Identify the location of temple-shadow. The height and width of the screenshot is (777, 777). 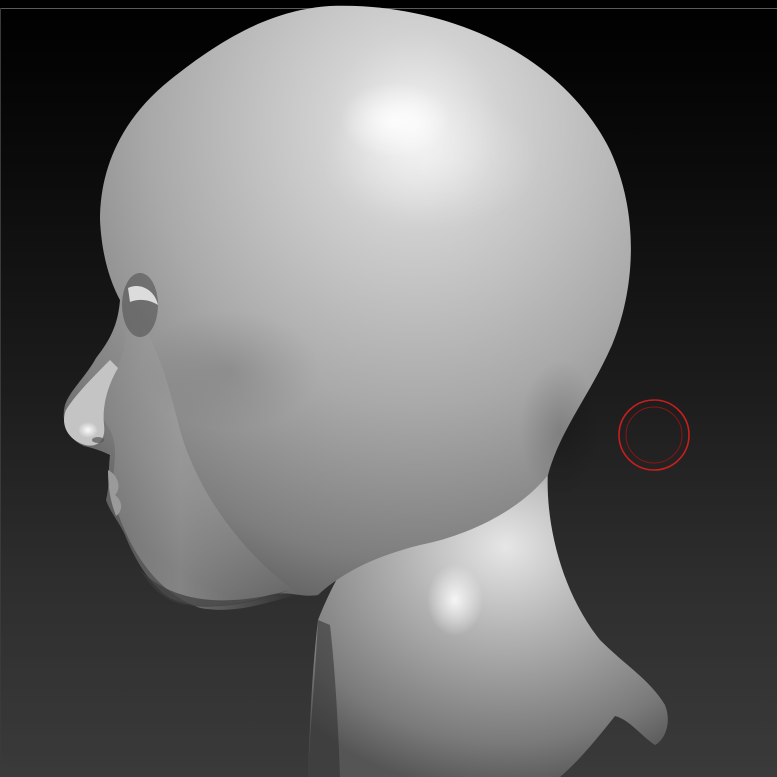
(230, 370).